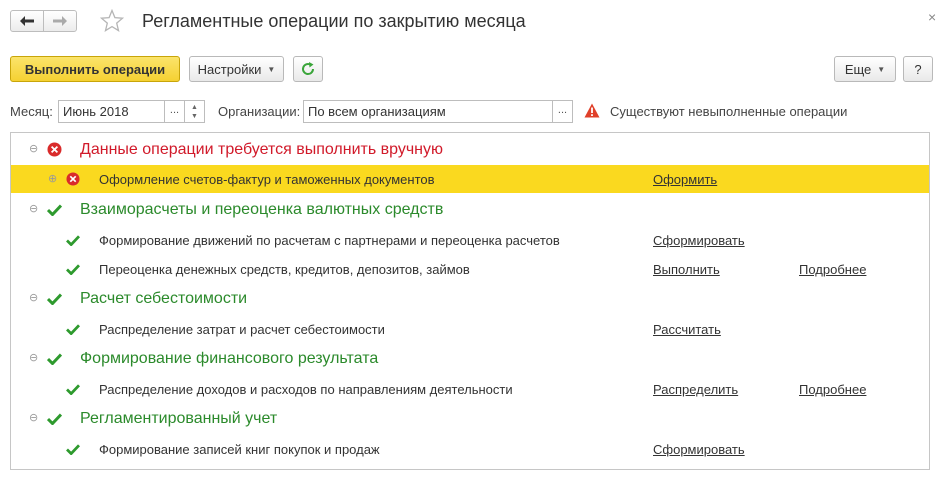 Image resolution: width=950 pixels, height=480 pixels. I want to click on settings-label: Настройки, so click(229, 69).